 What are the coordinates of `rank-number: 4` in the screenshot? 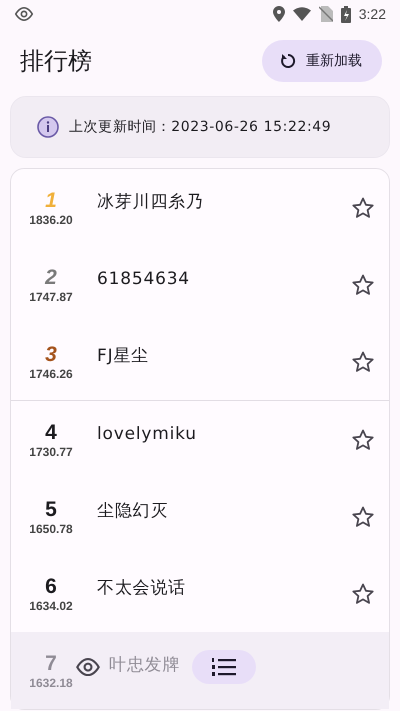 It's located at (51, 432).